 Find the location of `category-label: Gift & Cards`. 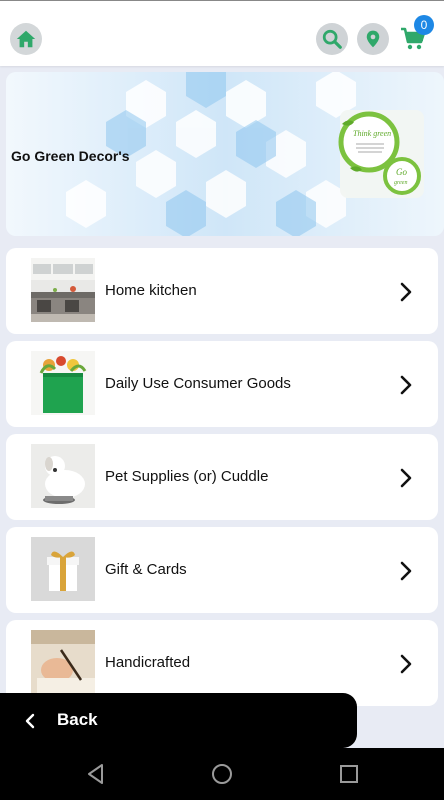

category-label: Gift & Cards is located at coordinates (146, 569).